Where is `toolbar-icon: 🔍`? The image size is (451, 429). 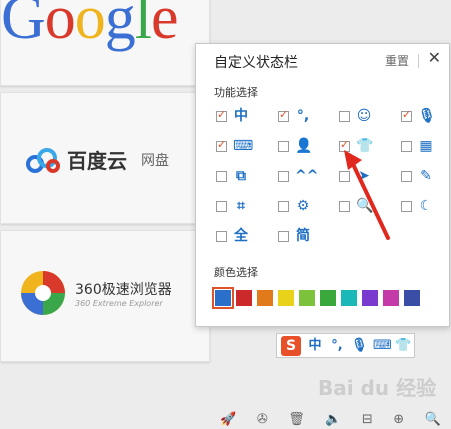
toolbar-icon: 🔍 is located at coordinates (433, 419).